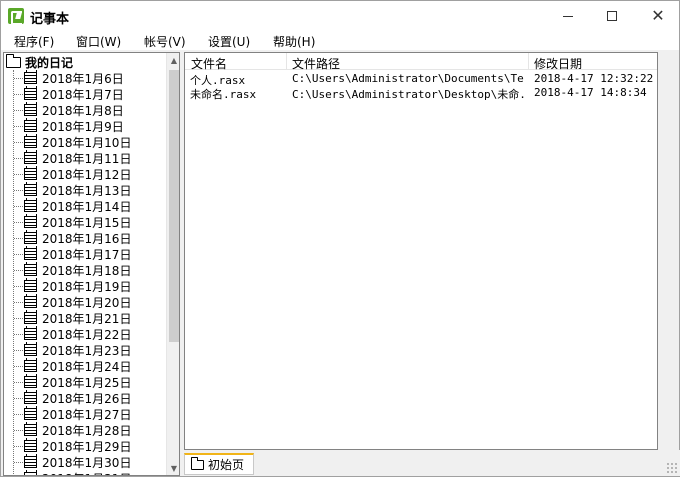 Image resolution: width=680 pixels, height=477 pixels. What do you see at coordinates (657, 16) in the screenshot?
I see `close-button: ✕` at bounding box center [657, 16].